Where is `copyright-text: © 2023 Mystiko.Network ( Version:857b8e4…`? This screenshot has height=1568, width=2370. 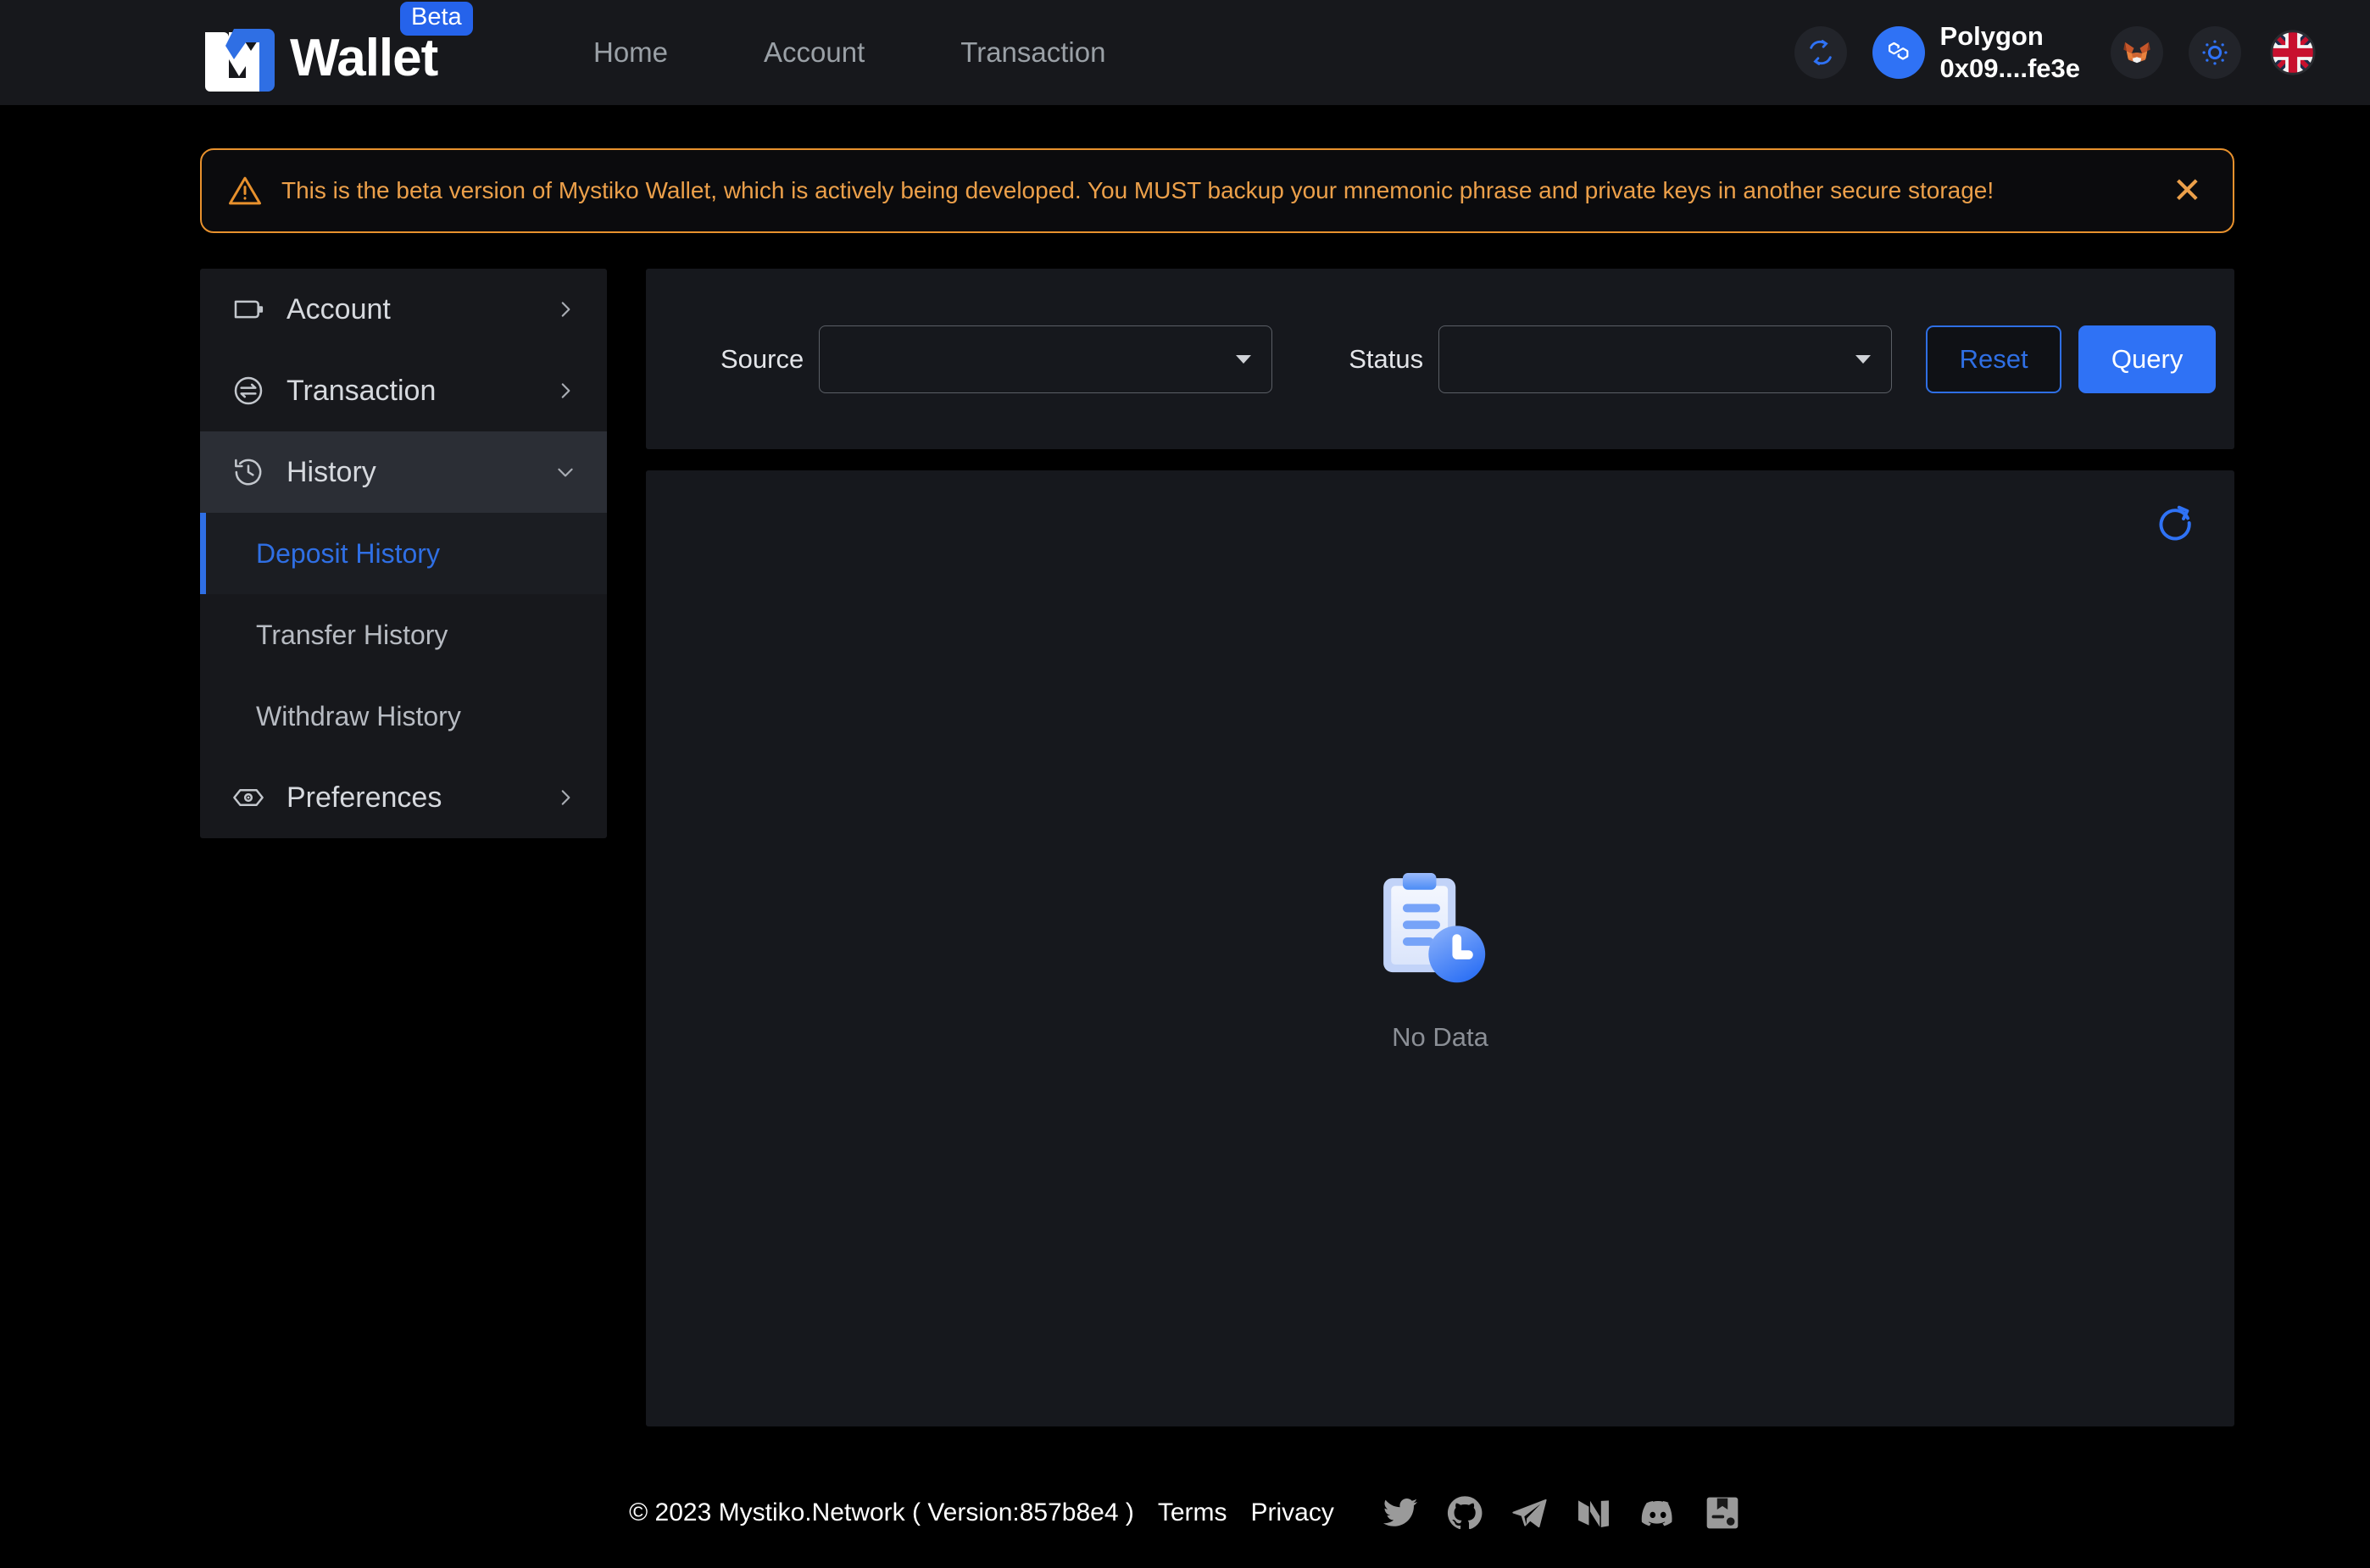
copyright-text: © 2023 Mystiko.Network ( Version:857b8e4… is located at coordinates (882, 1512).